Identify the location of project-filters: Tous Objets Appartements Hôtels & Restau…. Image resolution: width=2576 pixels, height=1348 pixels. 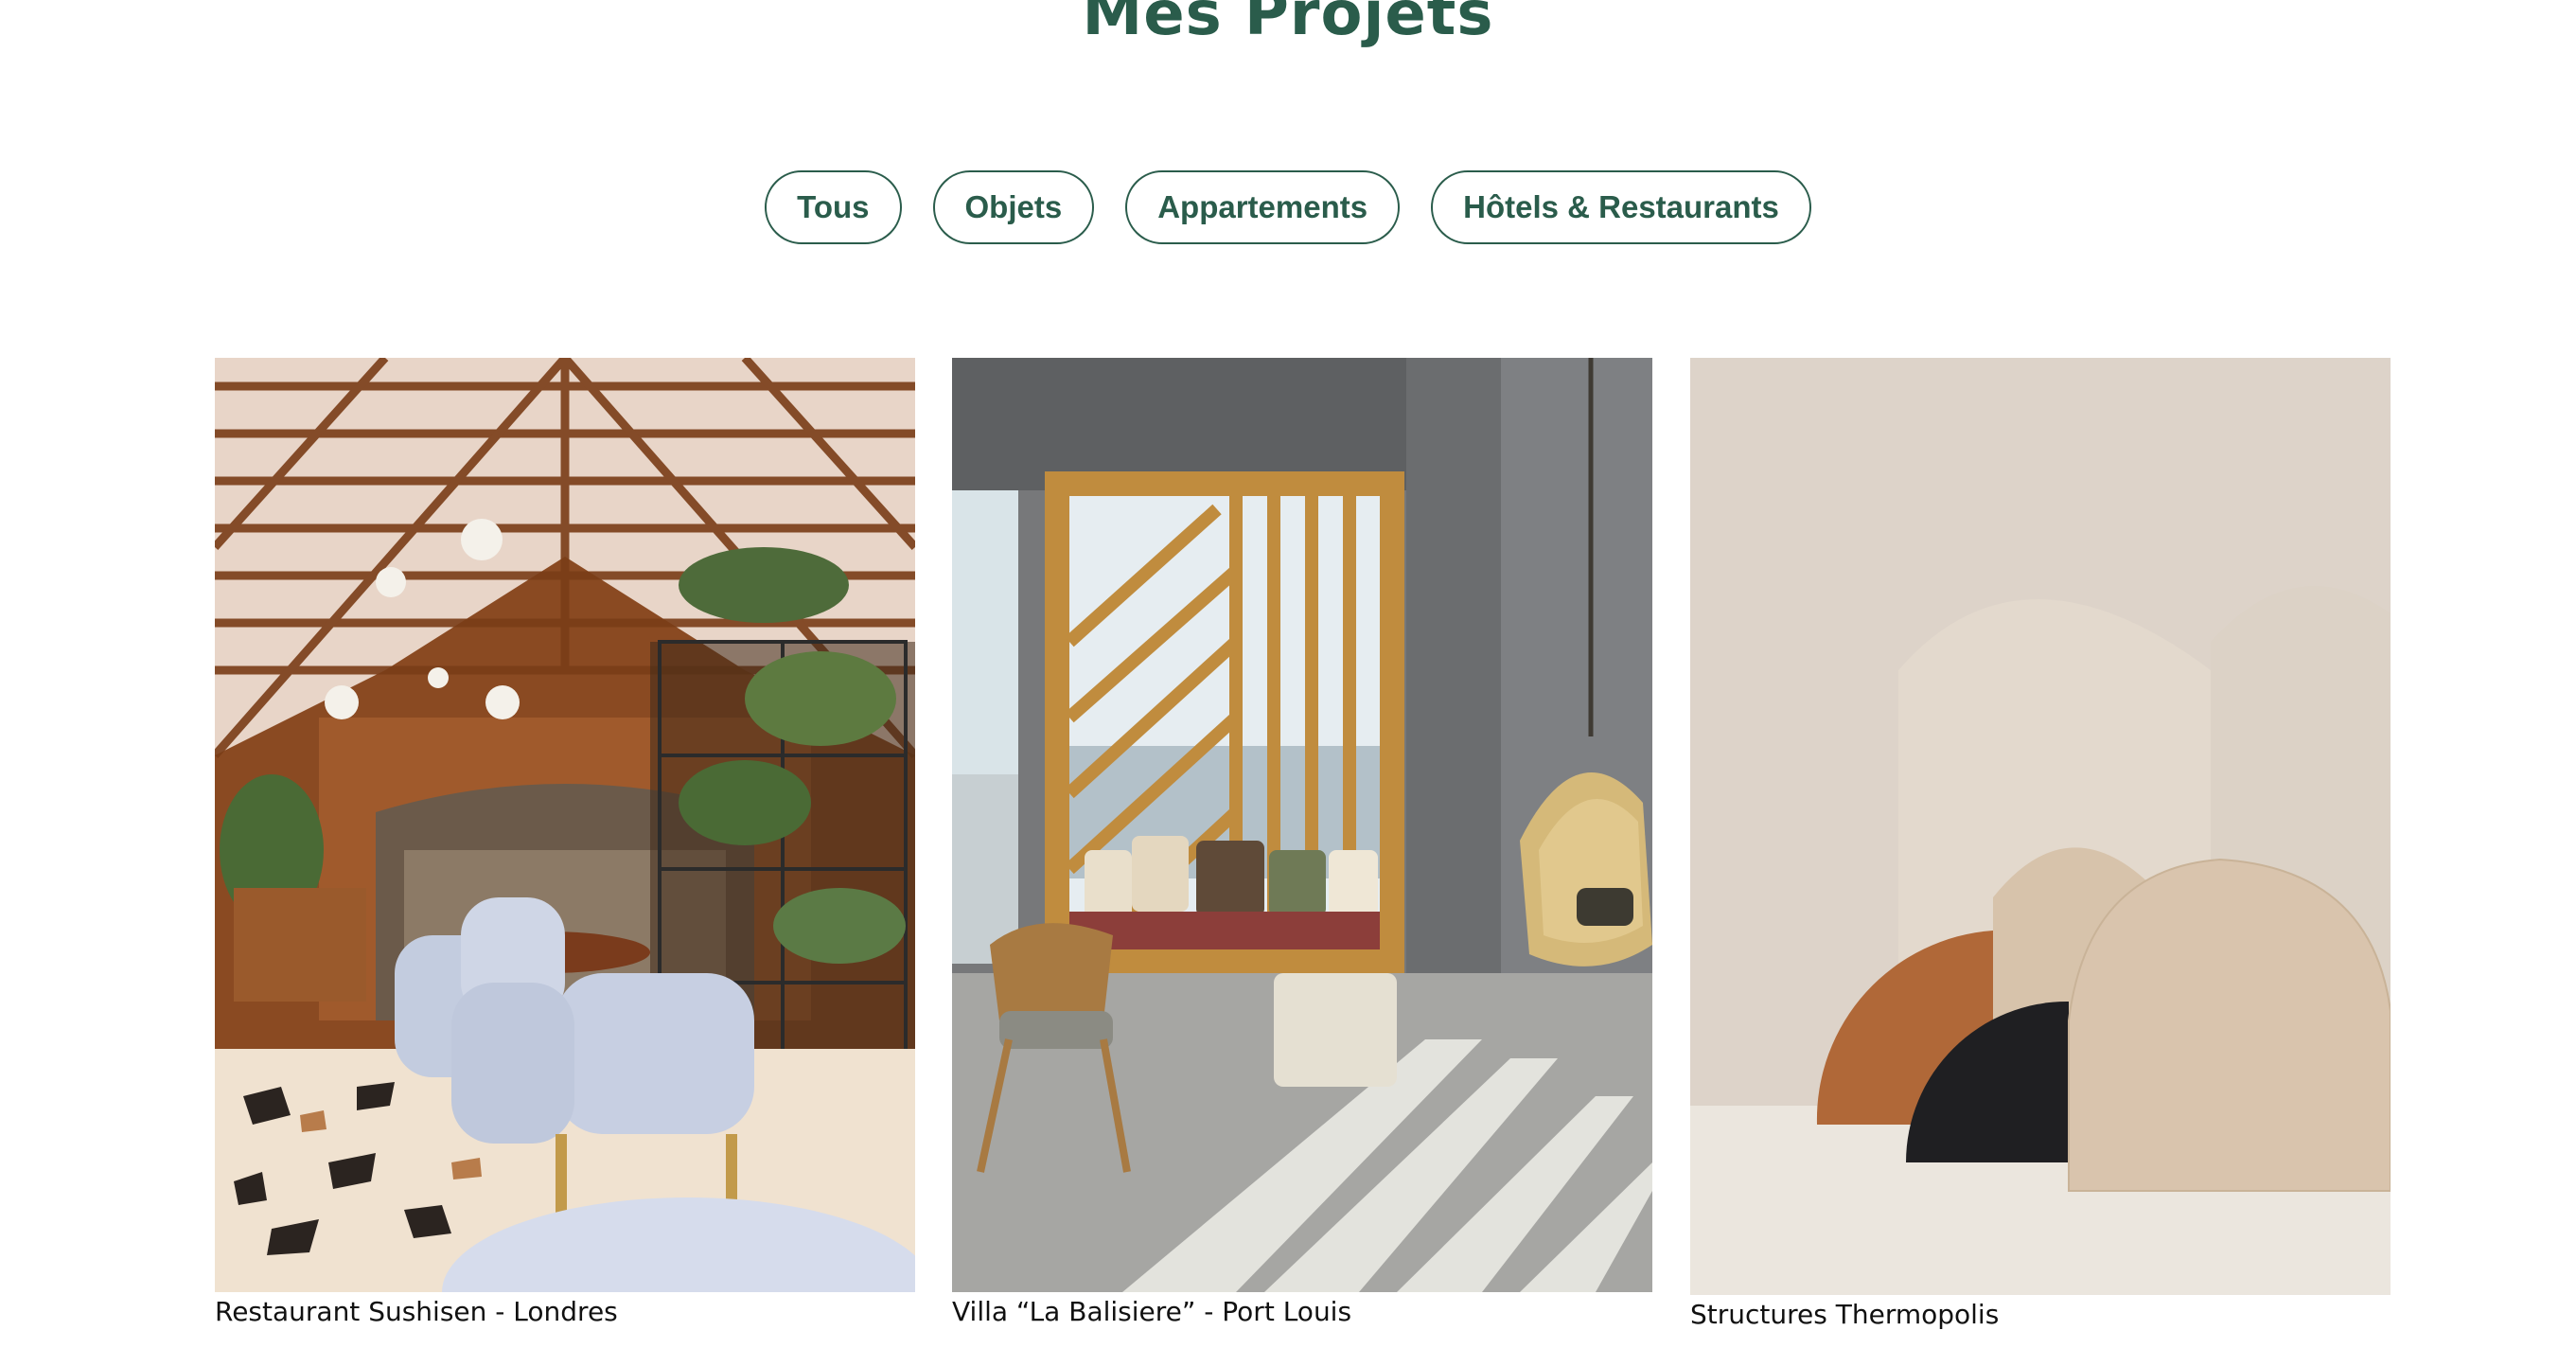
(1288, 207).